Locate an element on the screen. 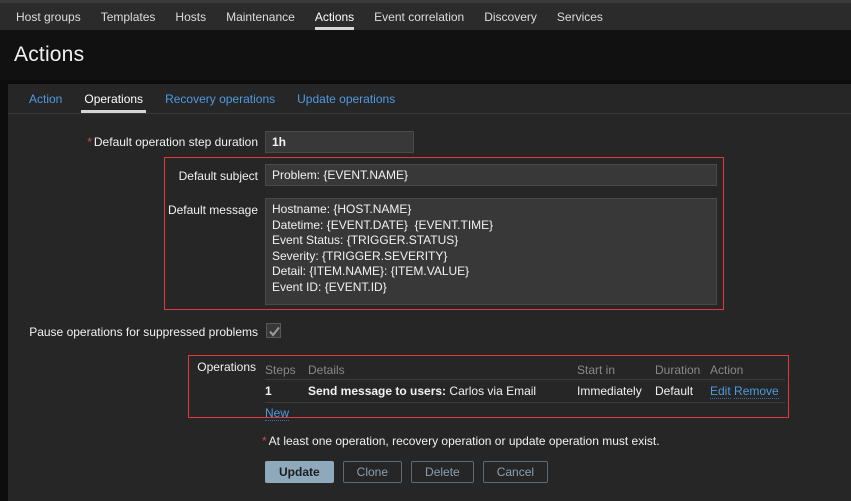  new-operation-link: New is located at coordinates (277, 413).